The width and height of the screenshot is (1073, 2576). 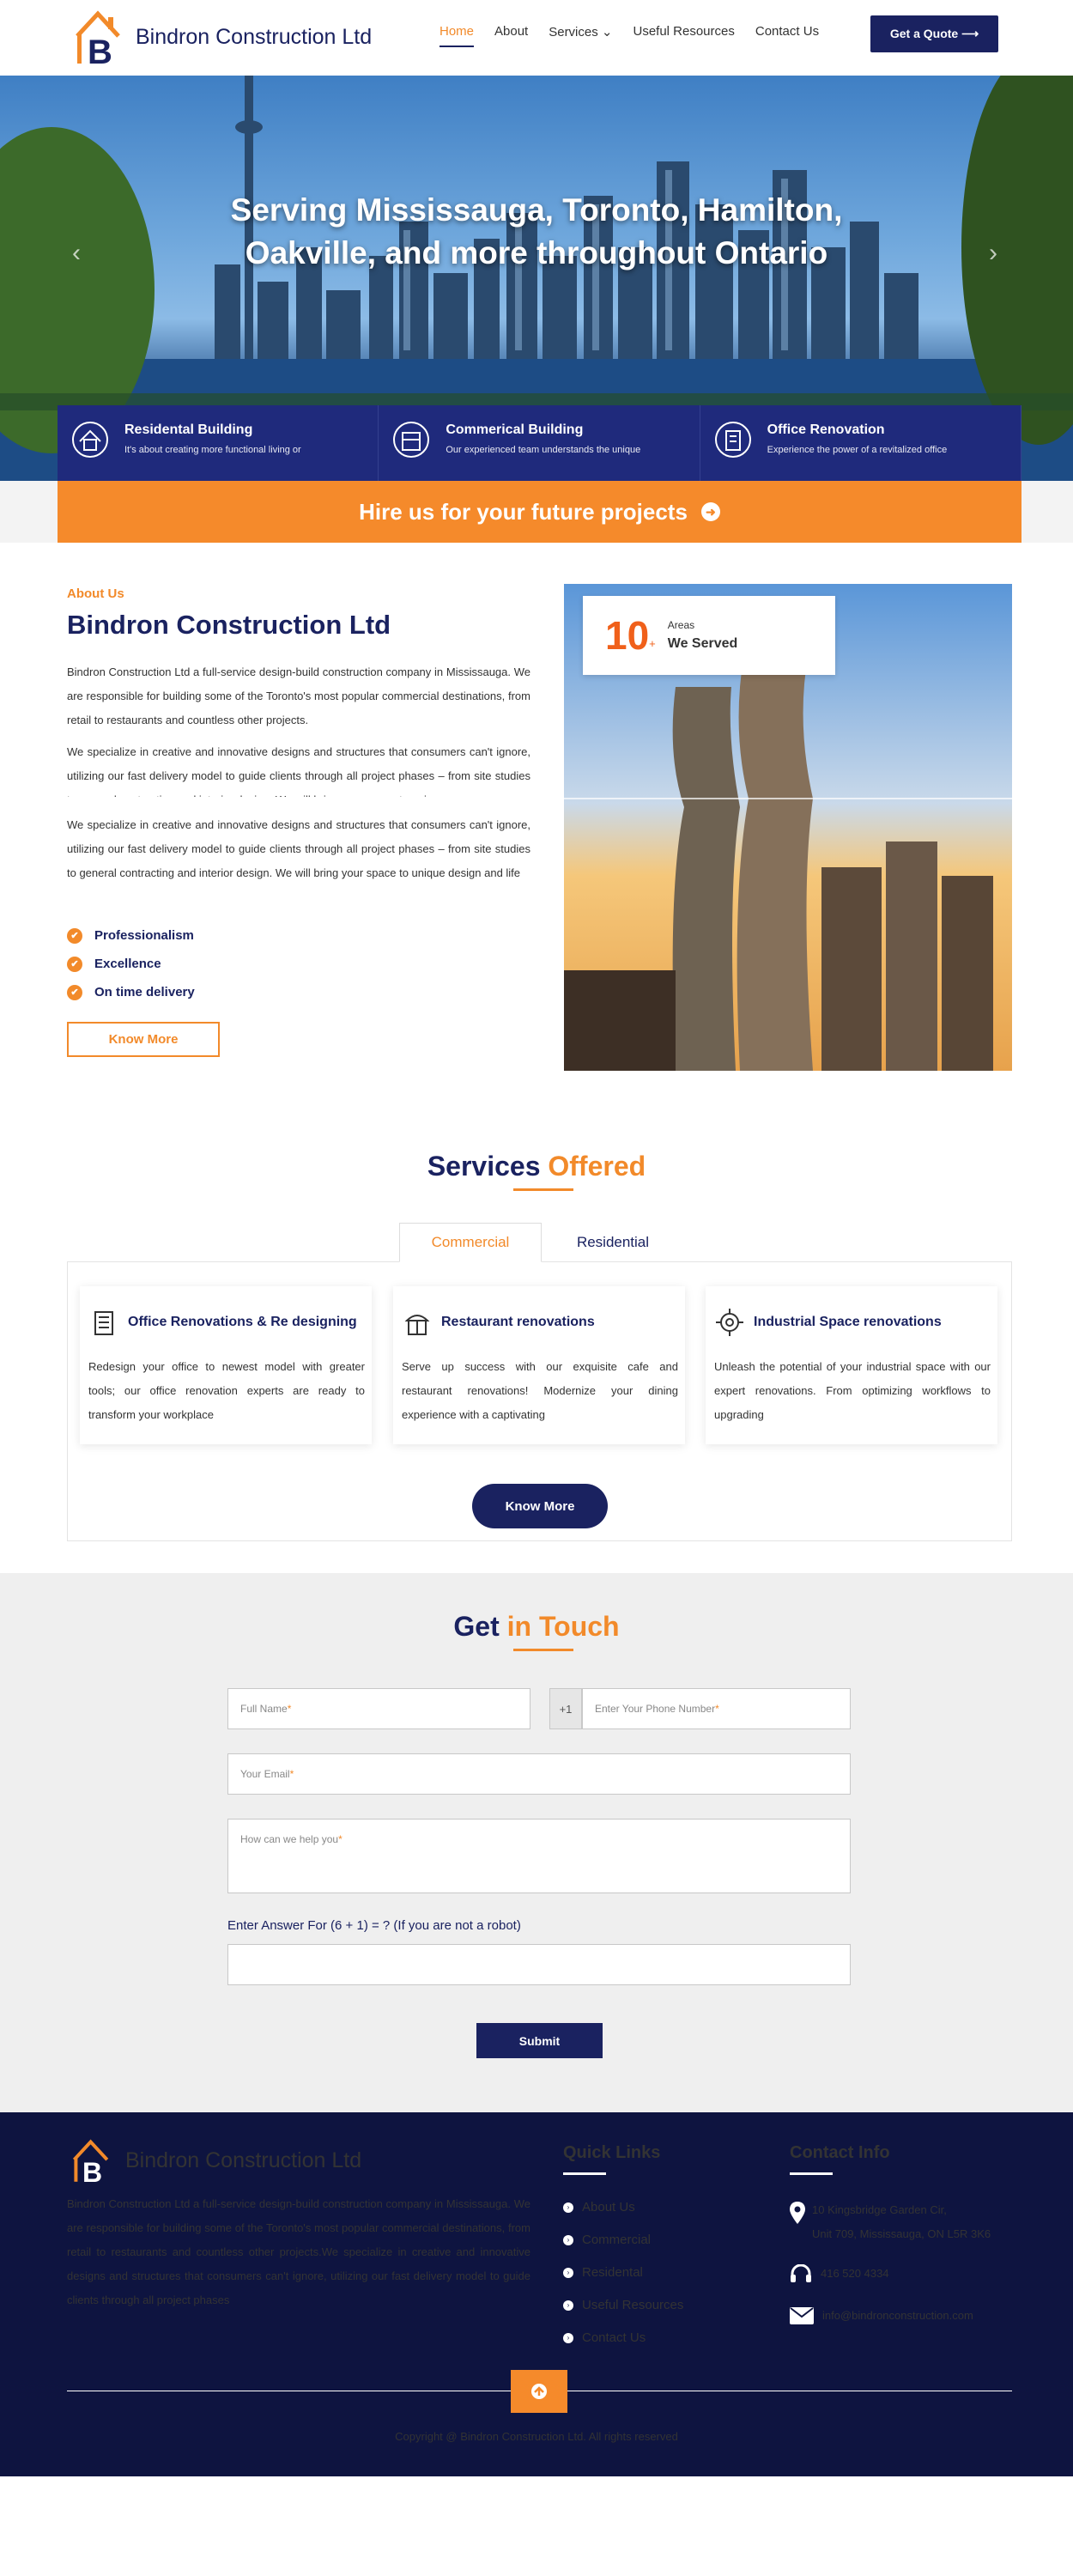 What do you see at coordinates (484, 1166) in the screenshot?
I see `services-title-a: Services` at bounding box center [484, 1166].